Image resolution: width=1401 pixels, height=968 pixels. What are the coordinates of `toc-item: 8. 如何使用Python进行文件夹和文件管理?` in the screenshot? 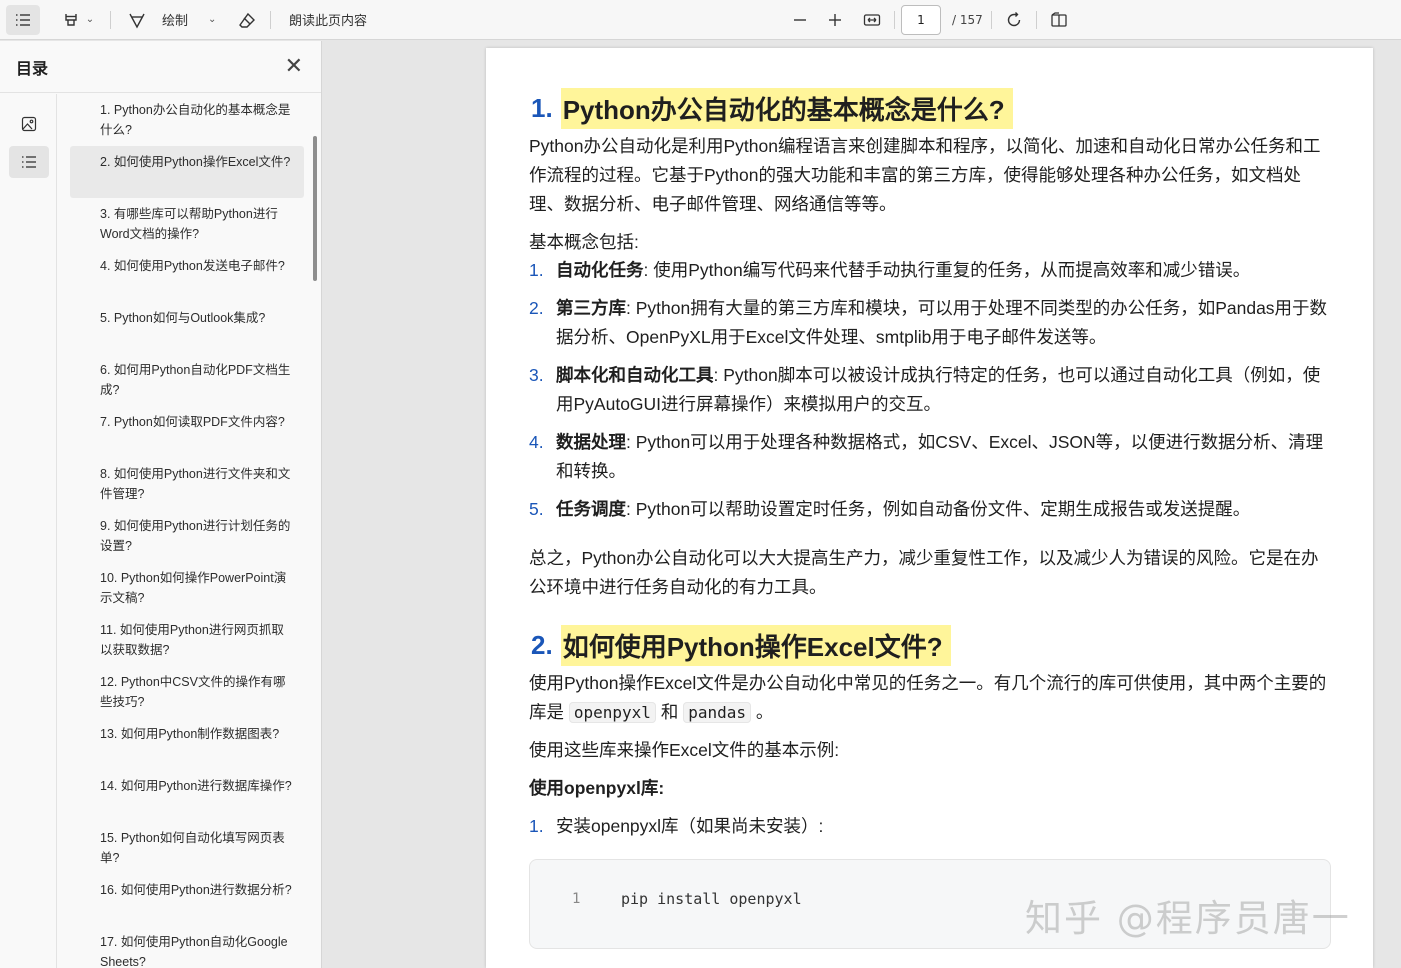 It's located at (187, 484).